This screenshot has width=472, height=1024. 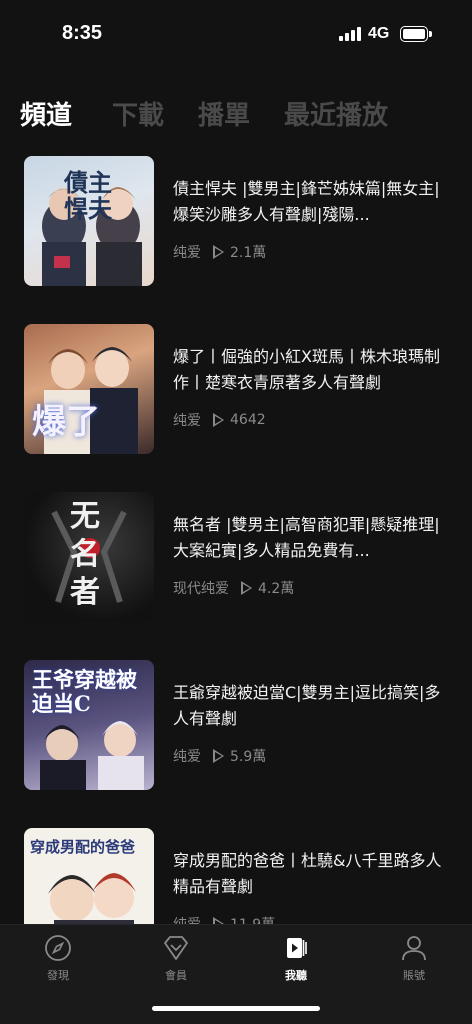 What do you see at coordinates (414, 975) in the screenshot?
I see `nav-account-label: 賬號` at bounding box center [414, 975].